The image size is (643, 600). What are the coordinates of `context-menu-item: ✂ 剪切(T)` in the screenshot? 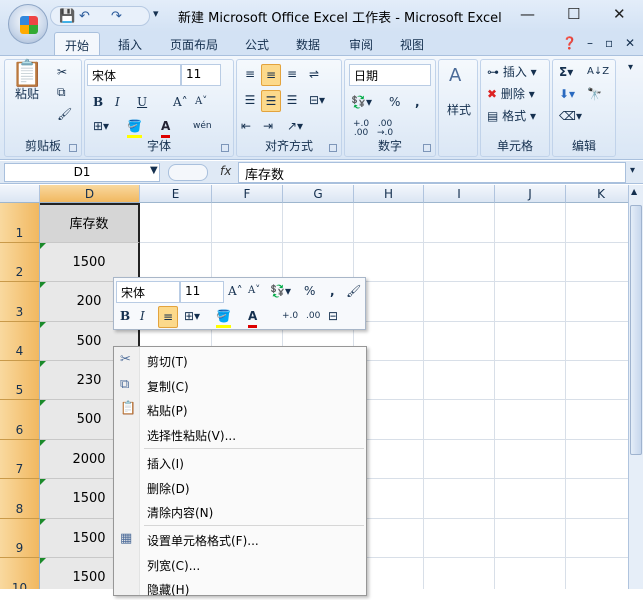 It's located at (240, 360).